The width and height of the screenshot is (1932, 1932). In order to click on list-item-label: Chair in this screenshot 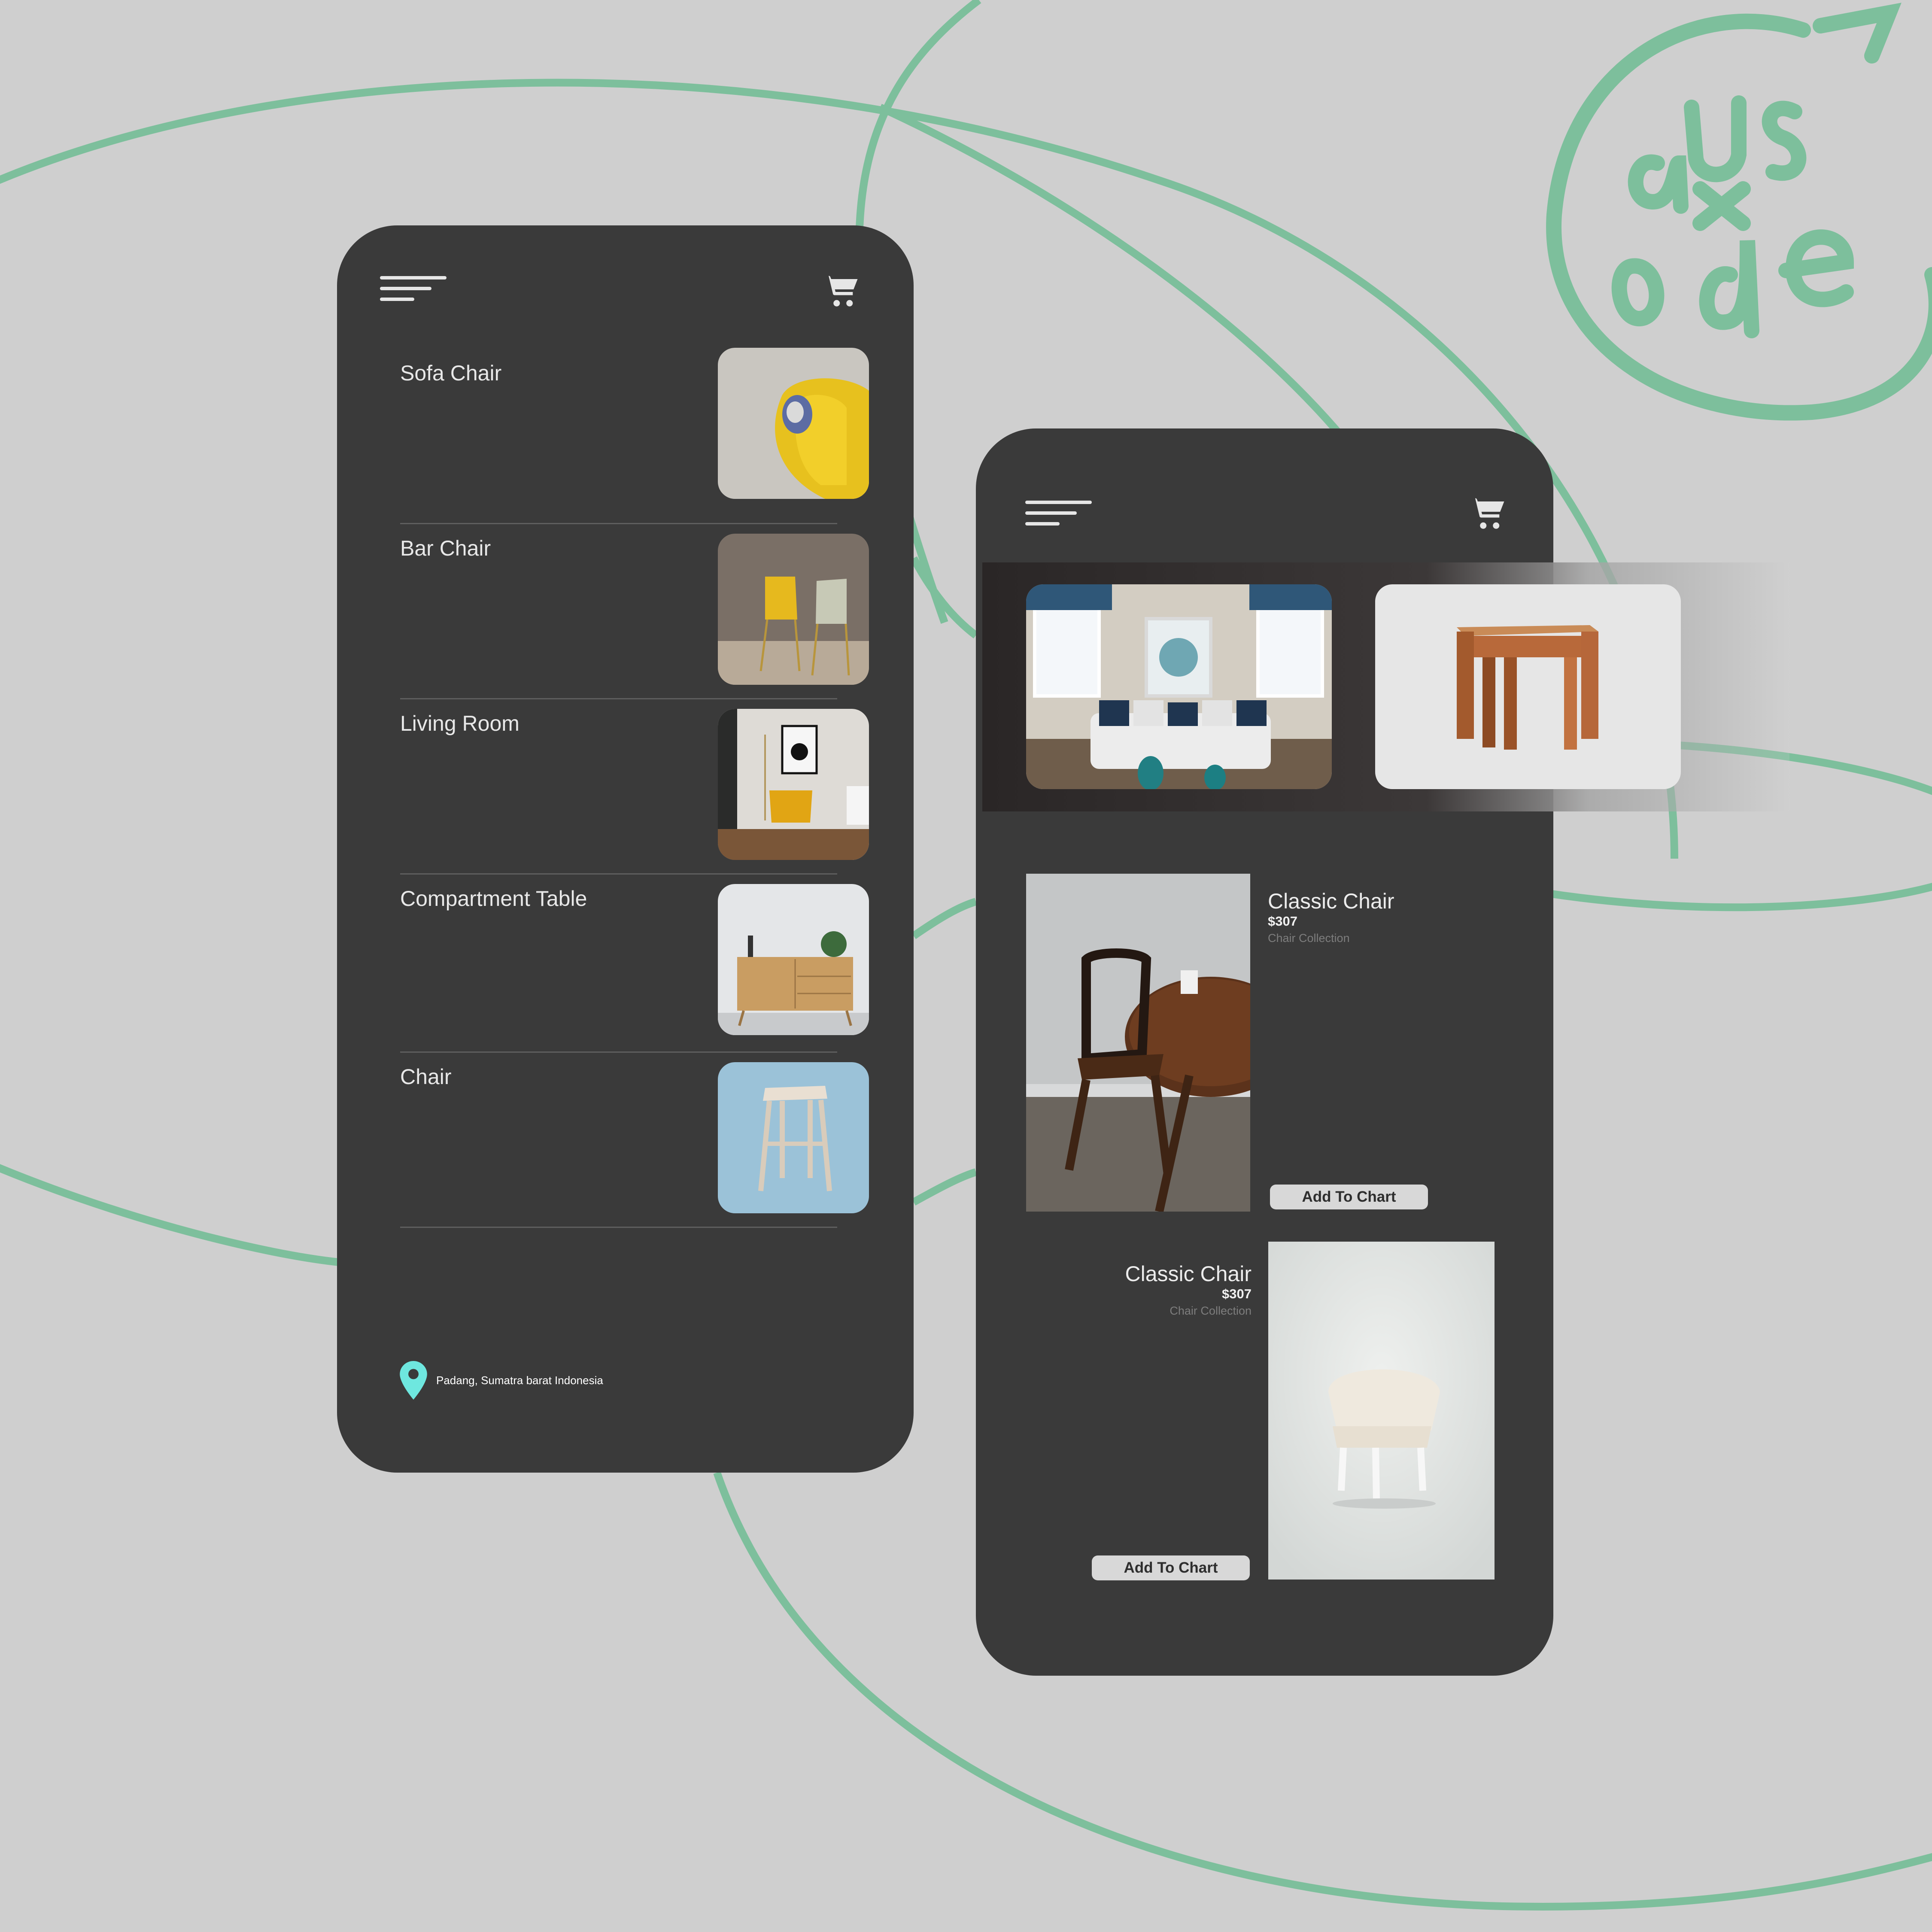, I will do `click(426, 1077)`.